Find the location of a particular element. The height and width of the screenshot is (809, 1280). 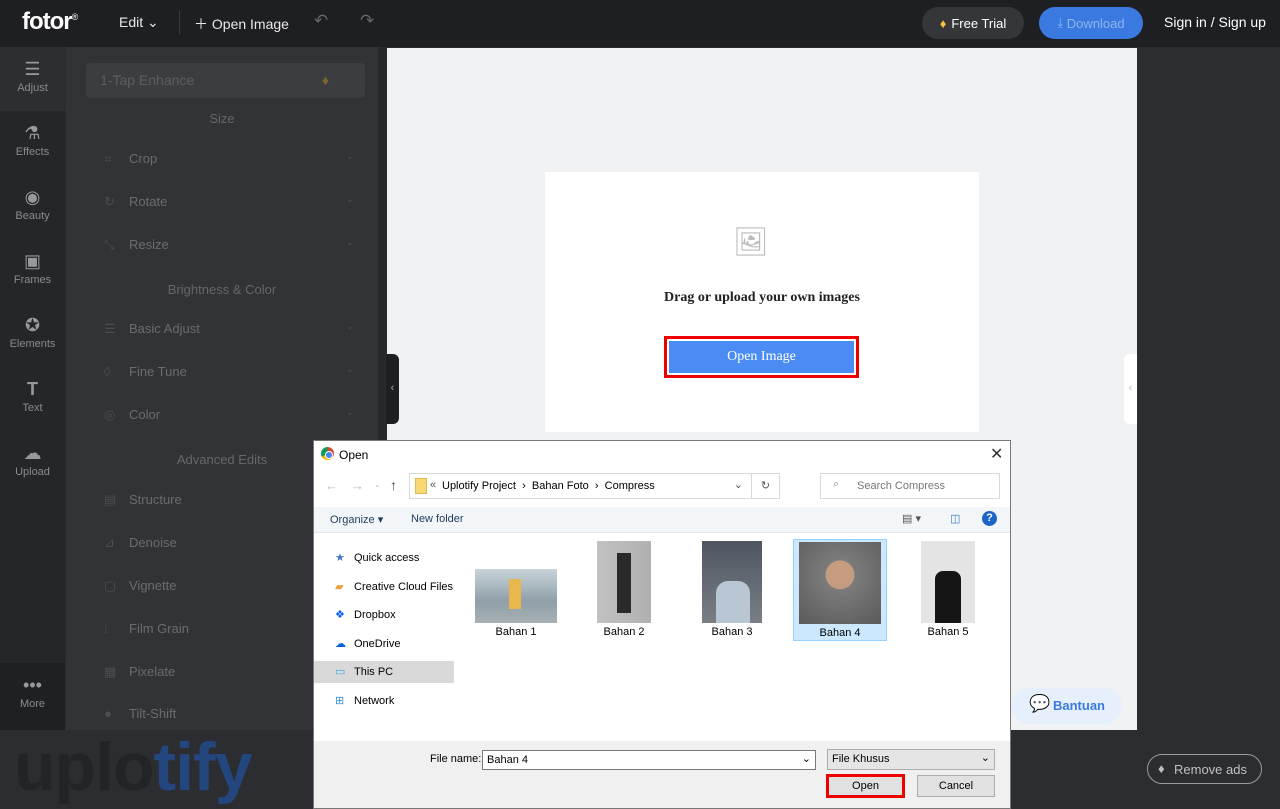

edit-menu: Edit ⌄ is located at coordinates (139, 22).